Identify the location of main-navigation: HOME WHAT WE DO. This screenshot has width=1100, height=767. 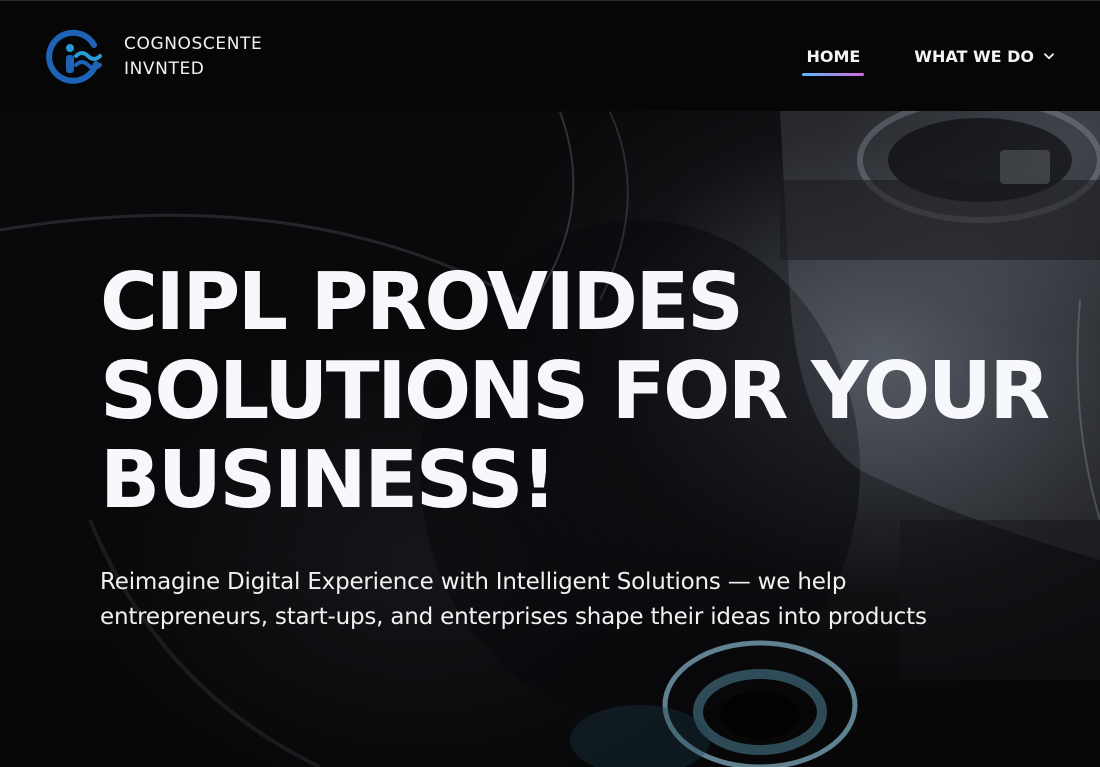
(930, 57).